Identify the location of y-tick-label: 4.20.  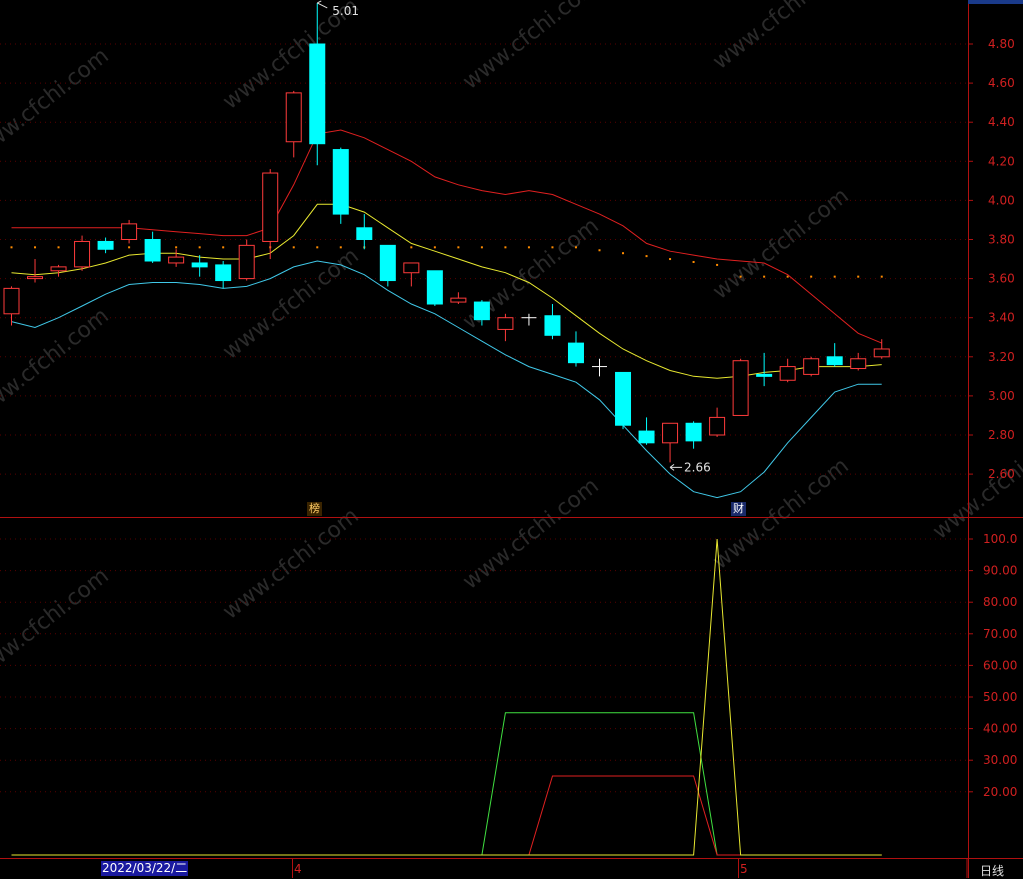
(1001, 161).